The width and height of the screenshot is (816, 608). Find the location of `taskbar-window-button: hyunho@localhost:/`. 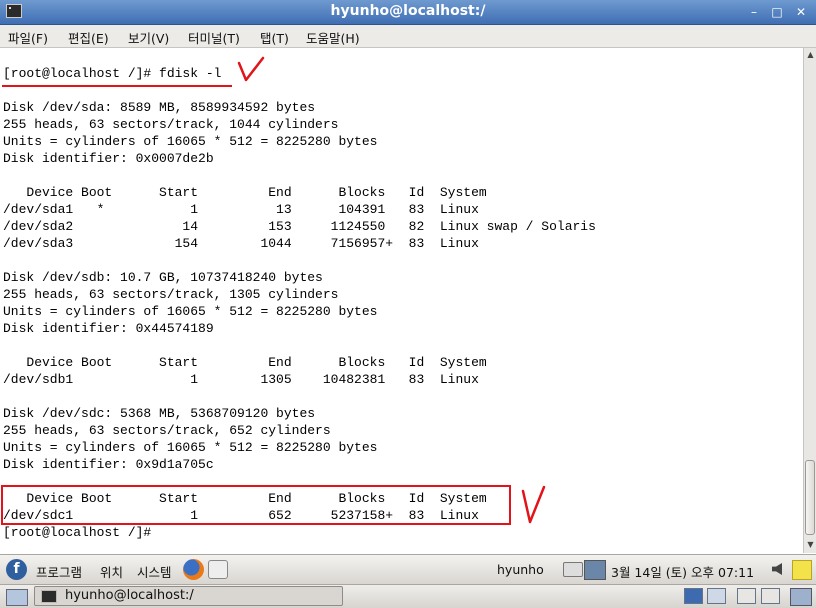

taskbar-window-button: hyunho@localhost:/ is located at coordinates (188, 596).